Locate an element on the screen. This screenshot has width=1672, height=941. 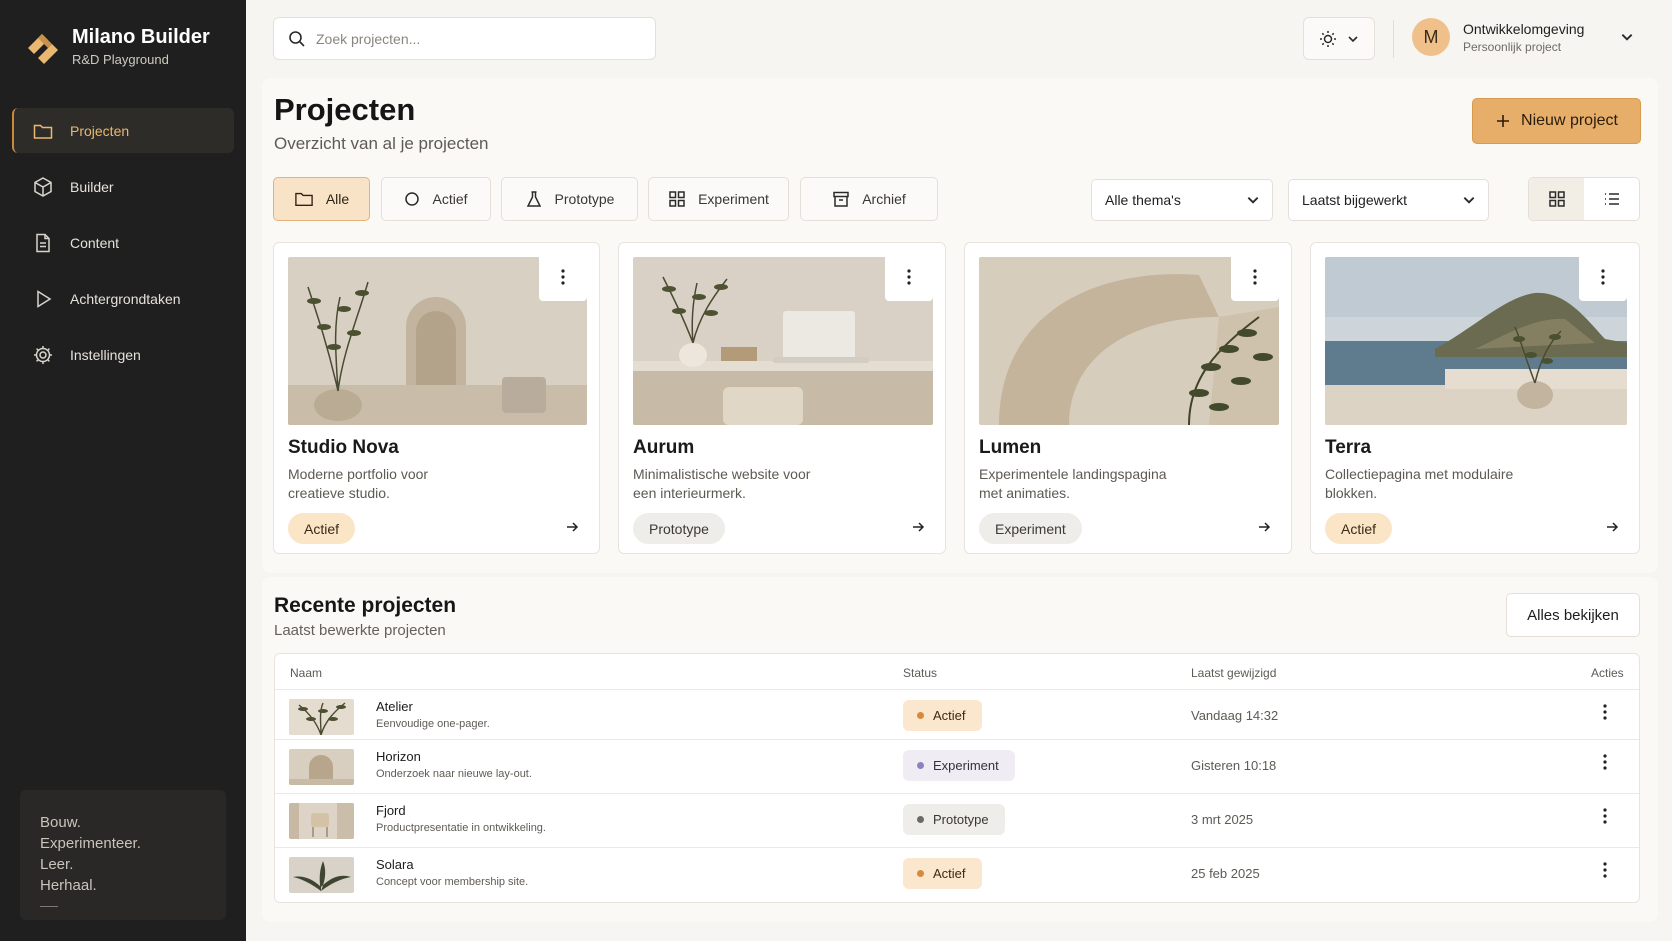
theme-select: Alle thema's is located at coordinates (1182, 200).